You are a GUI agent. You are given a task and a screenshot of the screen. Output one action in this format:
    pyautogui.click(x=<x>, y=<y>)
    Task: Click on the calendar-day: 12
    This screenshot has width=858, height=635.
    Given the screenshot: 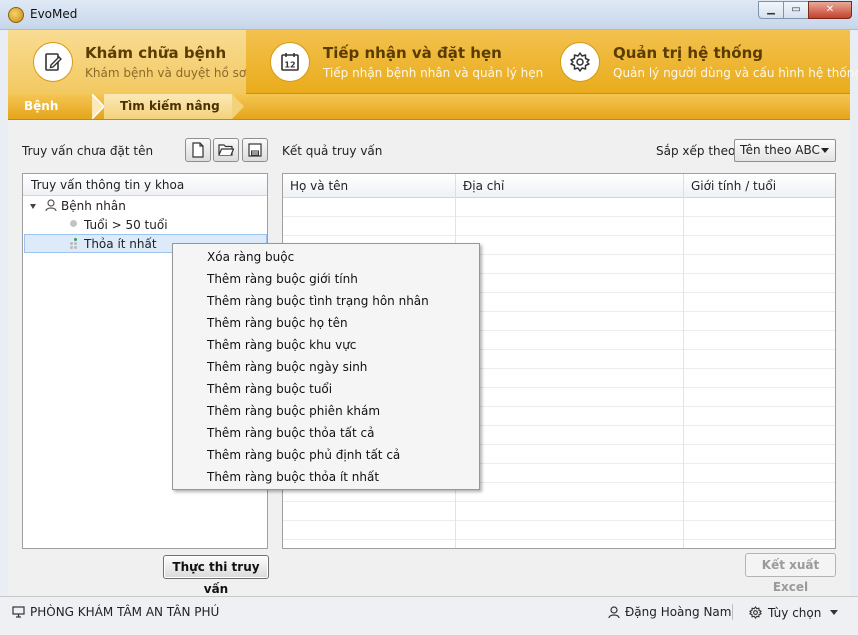 What is the action you would take?
    pyautogui.click(x=289, y=65)
    